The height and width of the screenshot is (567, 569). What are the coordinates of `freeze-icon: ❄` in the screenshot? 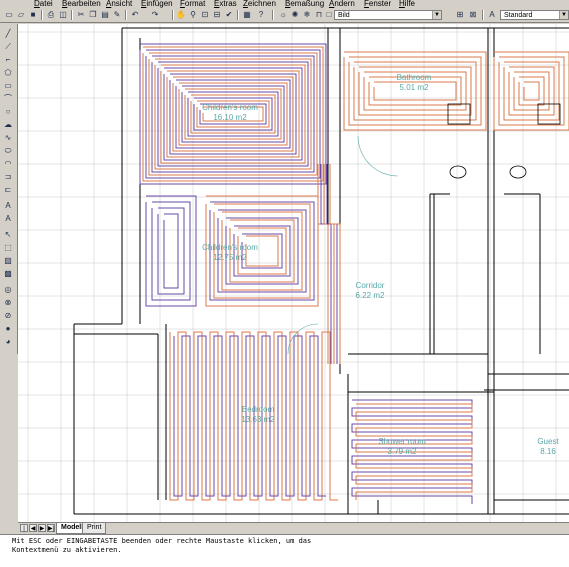 It's located at (307, 15).